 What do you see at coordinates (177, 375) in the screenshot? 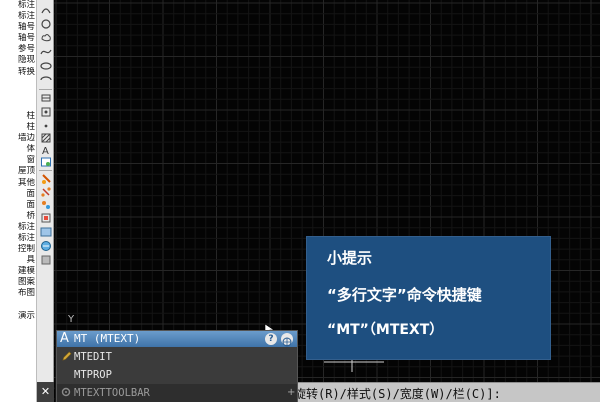
I see `autocomplete-item: MTPROP` at bounding box center [177, 375].